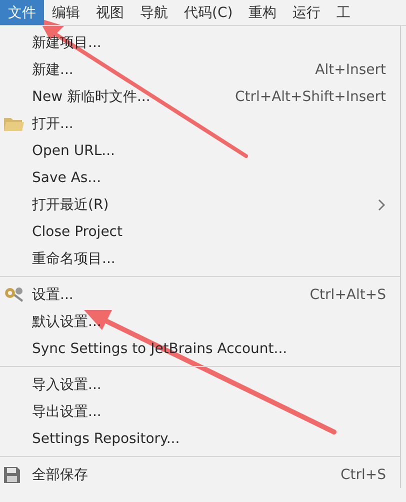 The width and height of the screenshot is (406, 502). Describe the element at coordinates (14, 123) in the screenshot. I see `folder-icon` at that location.